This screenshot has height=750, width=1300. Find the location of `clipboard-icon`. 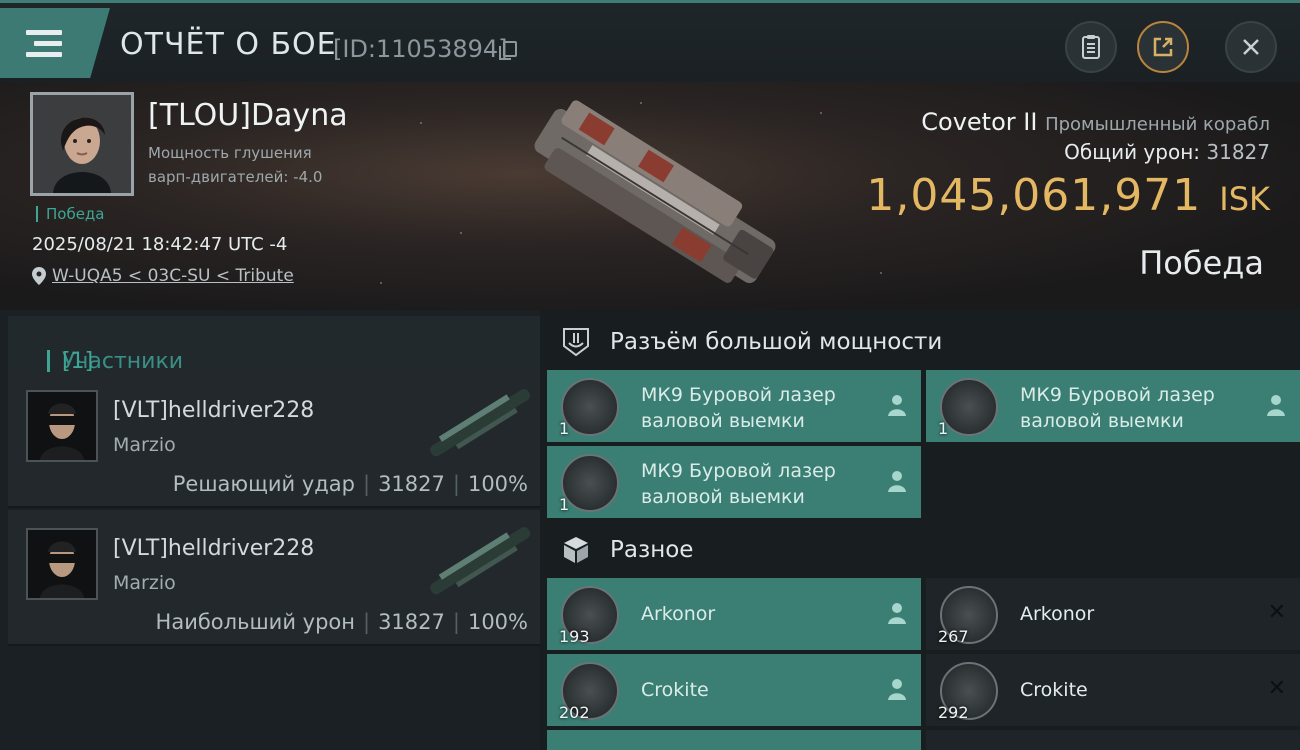

clipboard-icon is located at coordinates (1091, 47).